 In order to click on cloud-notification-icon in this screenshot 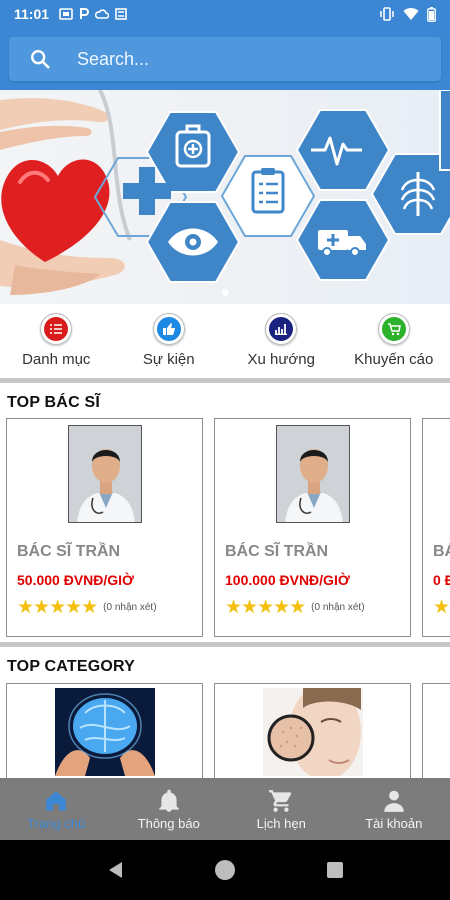, I will do `click(102, 14)`.